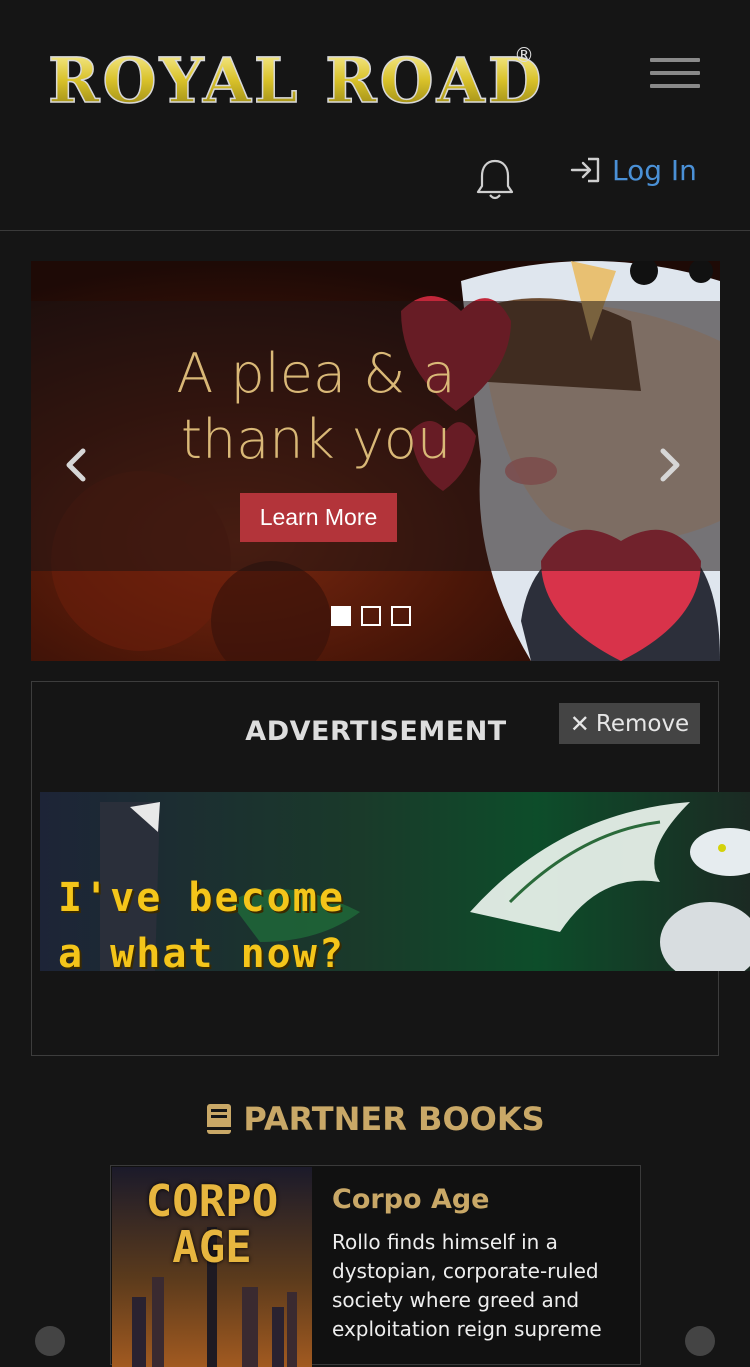 Image resolution: width=750 pixels, height=1367 pixels. Describe the element at coordinates (670, 465) in the screenshot. I see `chevron-right-icon` at that location.